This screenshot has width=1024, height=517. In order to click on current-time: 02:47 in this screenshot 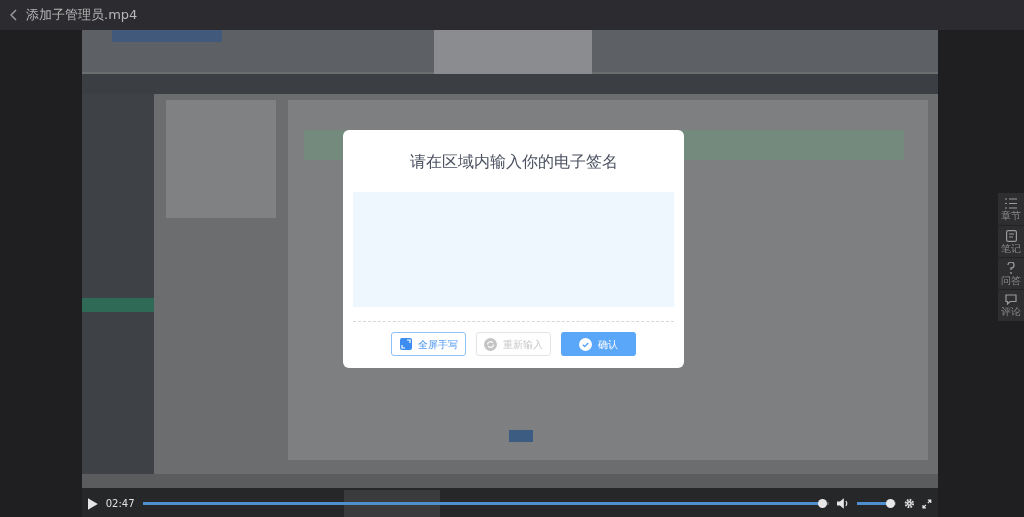, I will do `click(120, 504)`.